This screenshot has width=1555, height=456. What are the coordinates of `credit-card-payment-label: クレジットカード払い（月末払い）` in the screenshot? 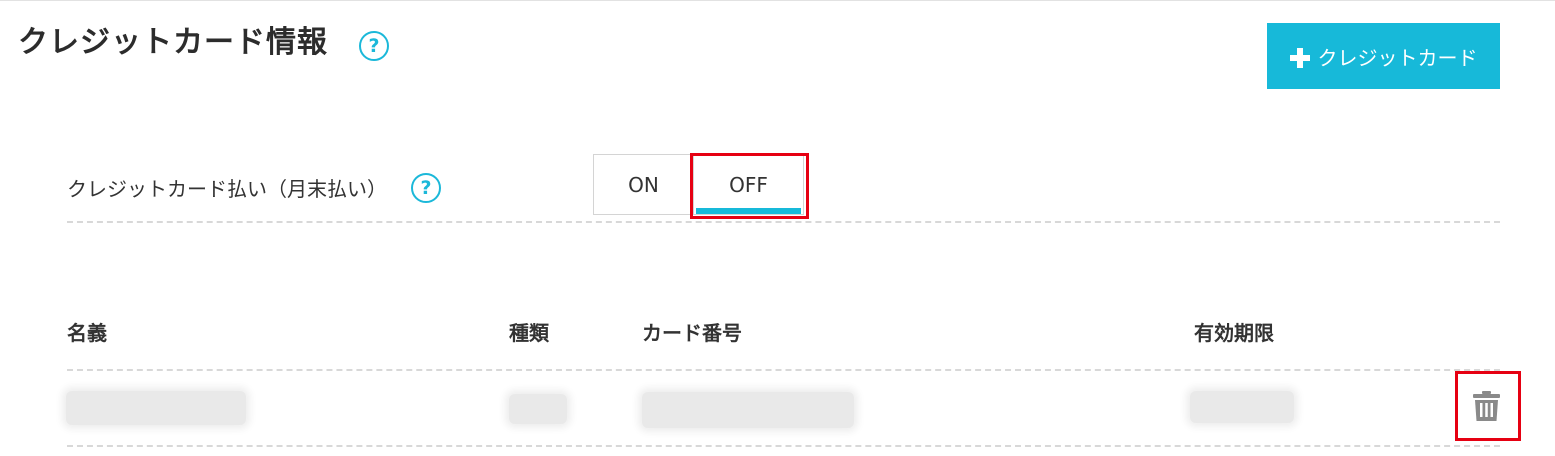 It's located at (227, 189).